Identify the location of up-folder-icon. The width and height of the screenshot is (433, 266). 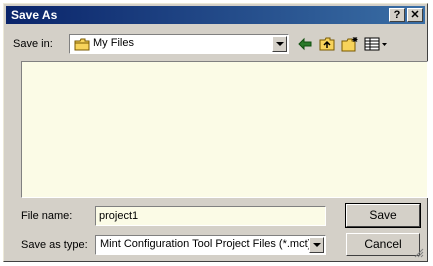
(327, 44).